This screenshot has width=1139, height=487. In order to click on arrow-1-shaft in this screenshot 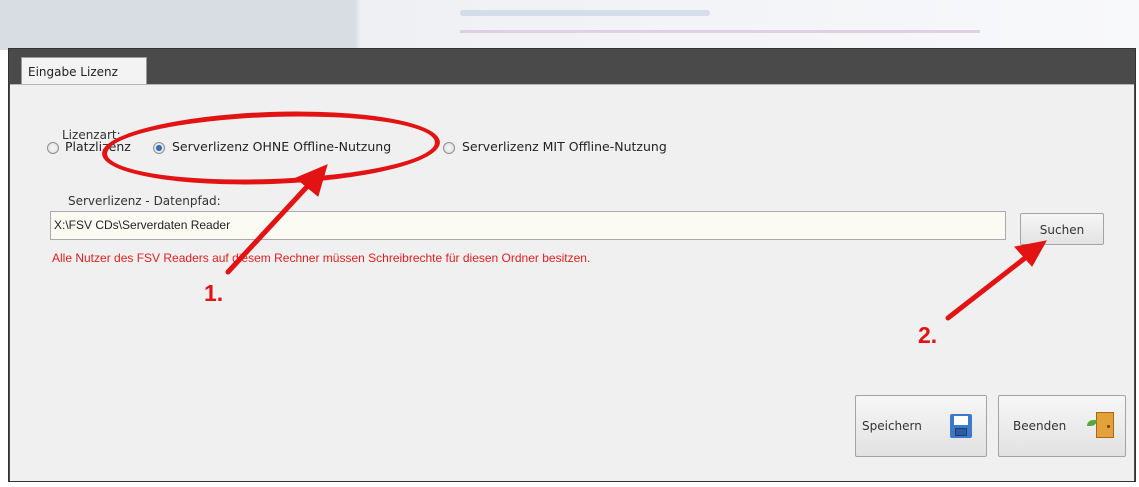, I will do `click(272, 224)`.